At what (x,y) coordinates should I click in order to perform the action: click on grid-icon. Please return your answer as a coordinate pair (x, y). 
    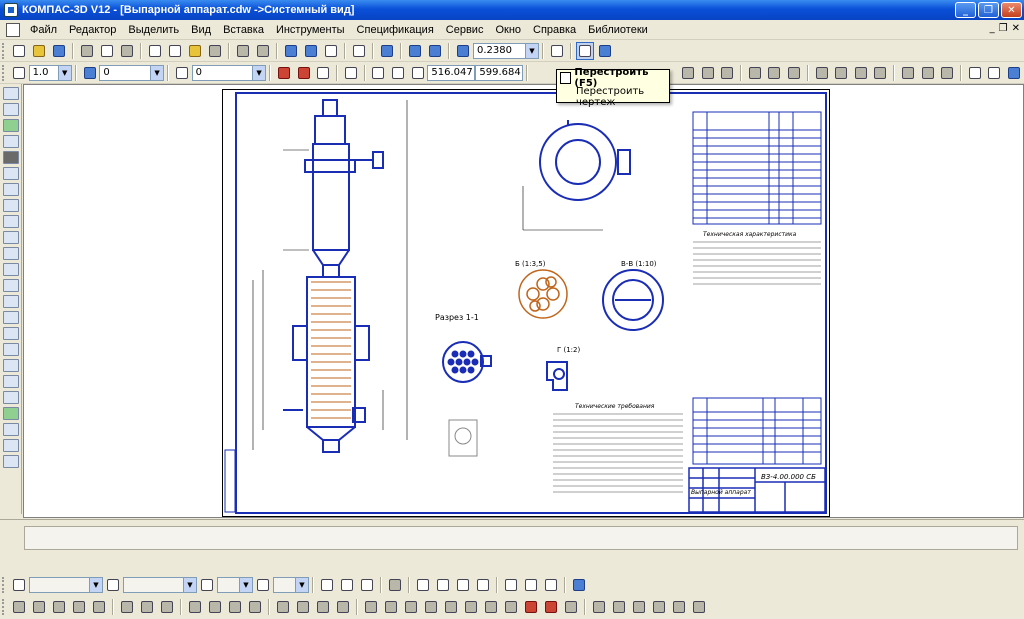
    Looking at the image, I should click on (351, 73).